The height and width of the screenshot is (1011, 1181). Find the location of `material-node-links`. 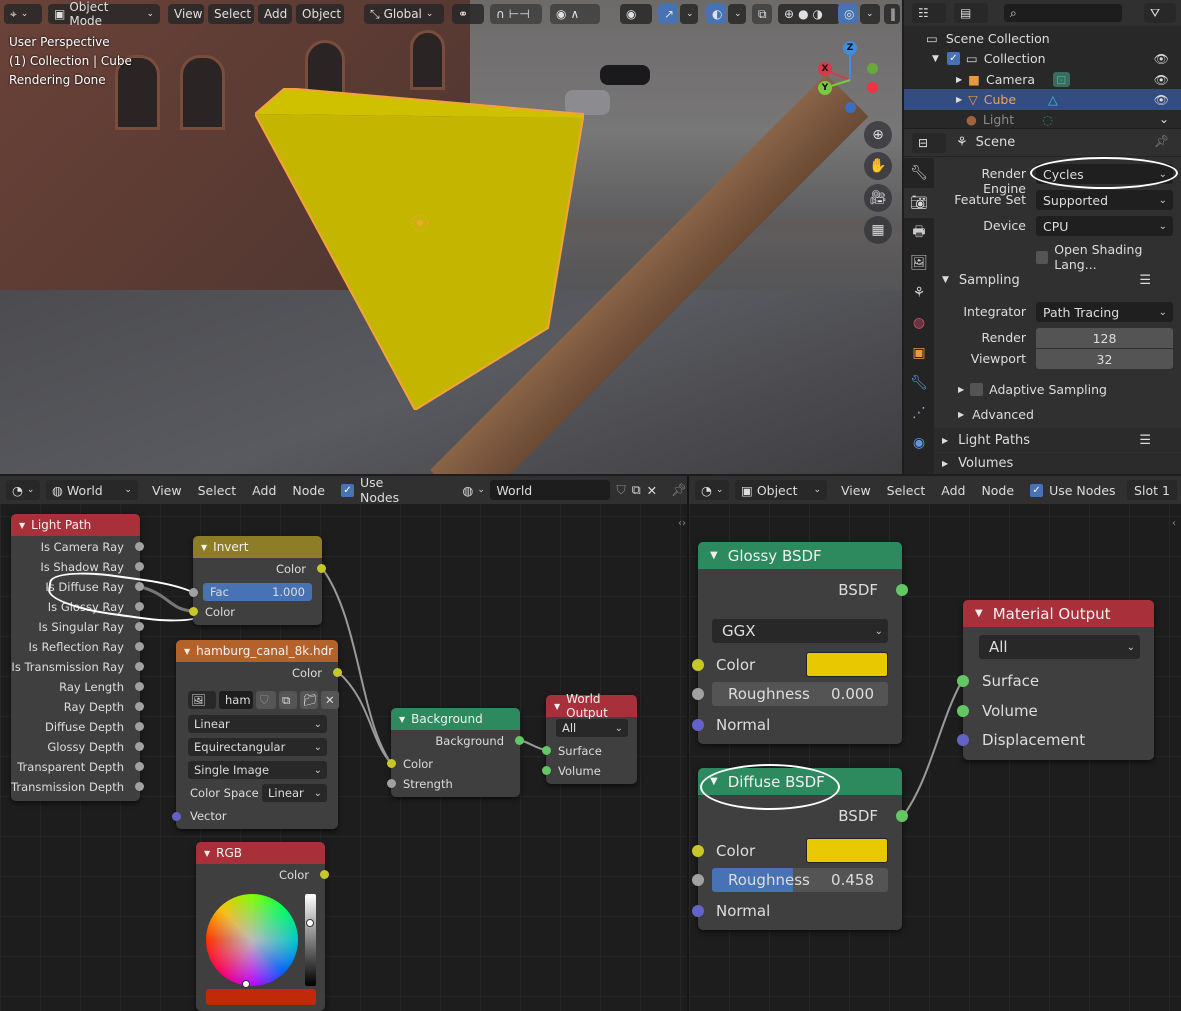

material-node-links is located at coordinates (932, 748).